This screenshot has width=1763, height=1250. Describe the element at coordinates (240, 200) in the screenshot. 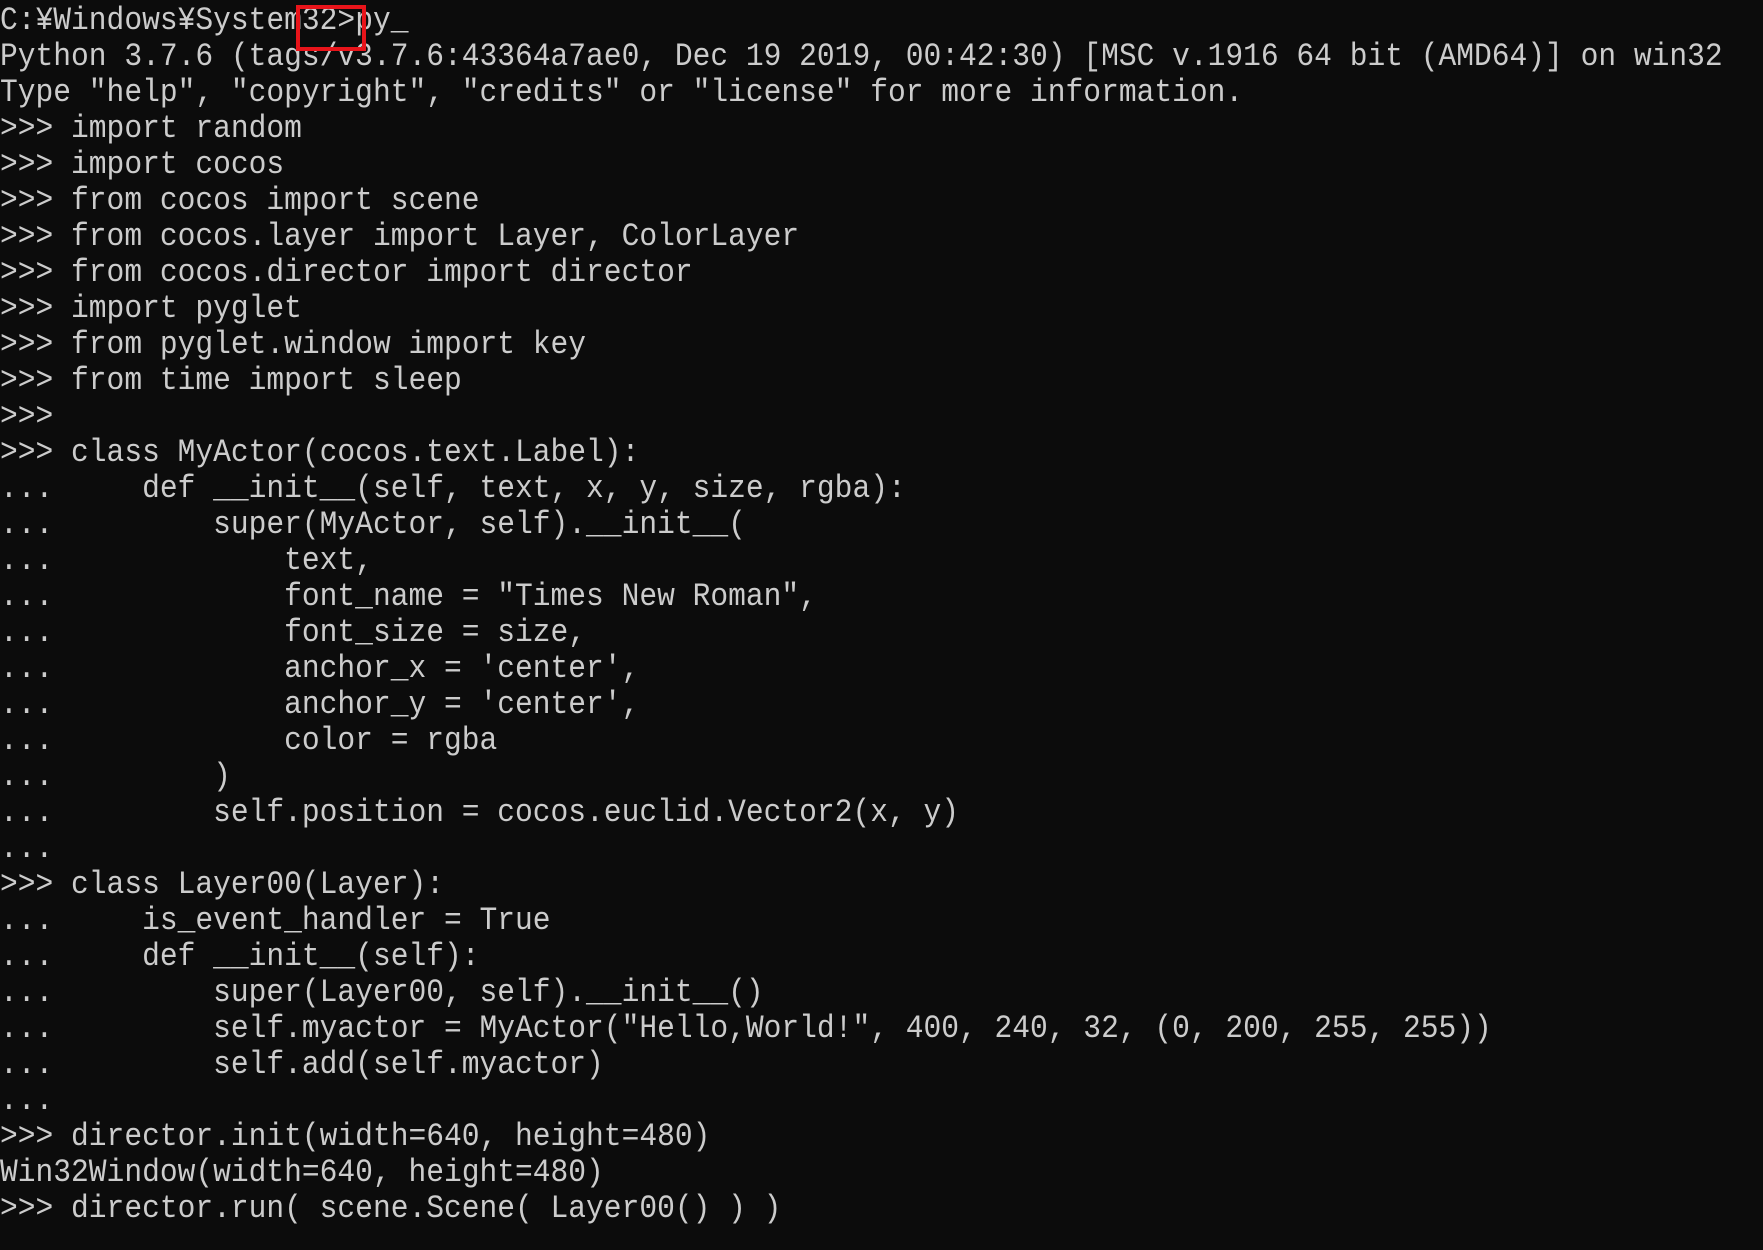

I see `console-line: >>> from cocos import scene` at that location.